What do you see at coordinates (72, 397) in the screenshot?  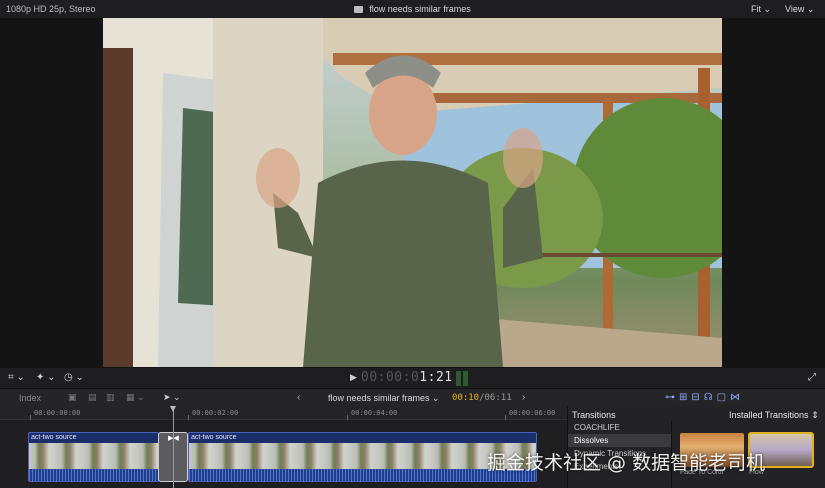 I see `connect-clip-icon: ▣` at bounding box center [72, 397].